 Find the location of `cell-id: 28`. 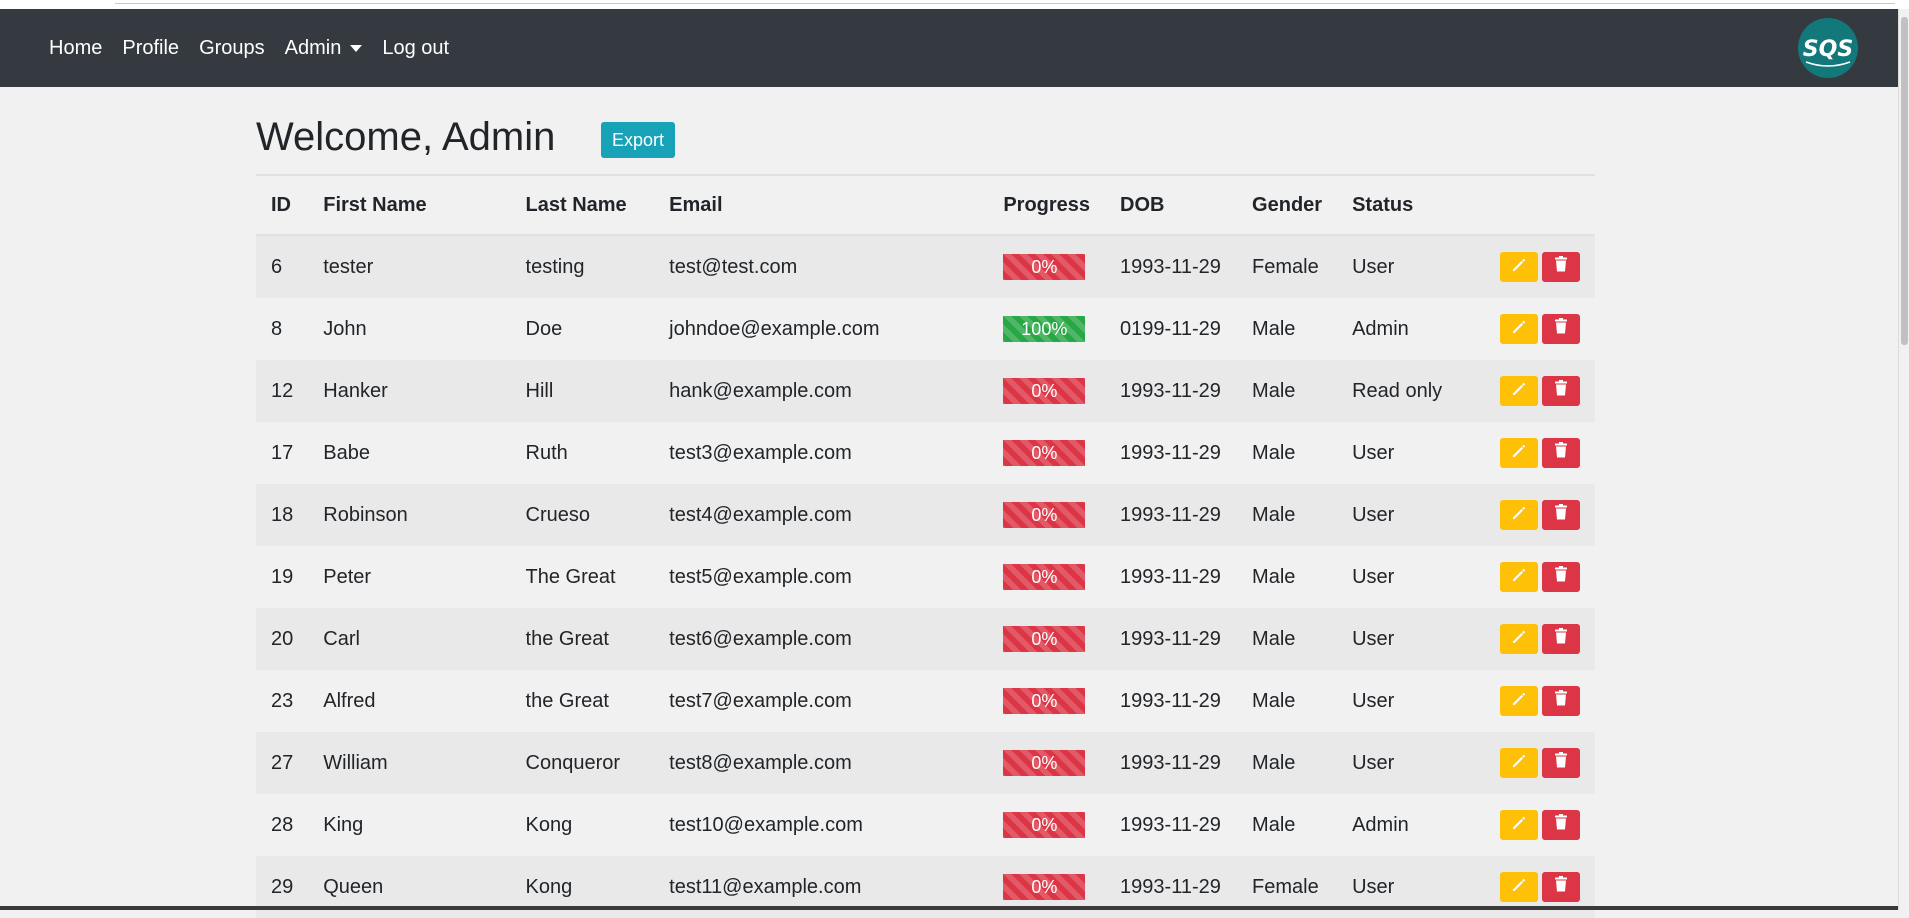

cell-id: 28 is located at coordinates (282, 824).